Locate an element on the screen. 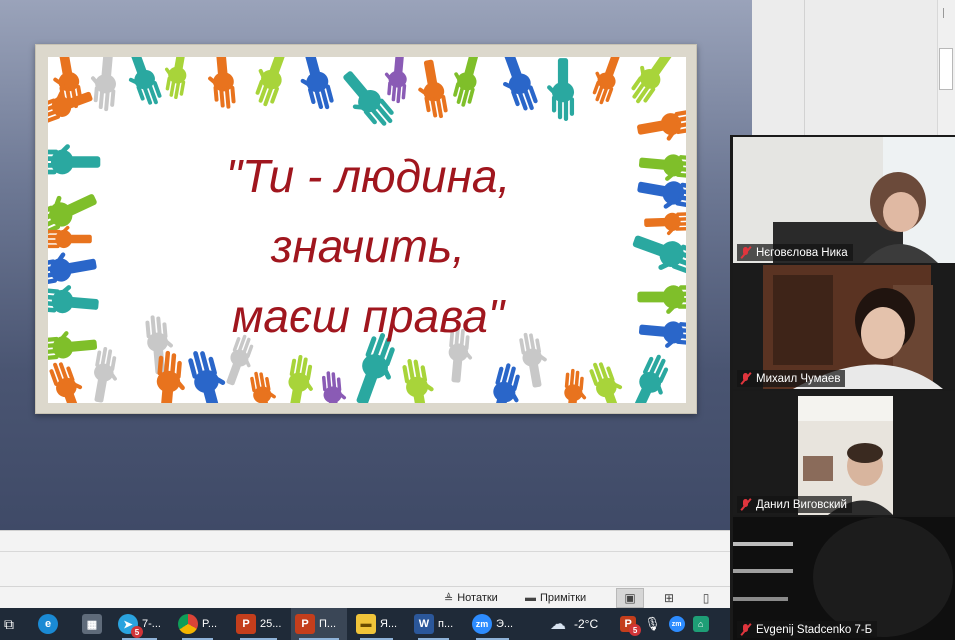 This screenshot has height=640, width=955. word-icon: W is located at coordinates (424, 624).